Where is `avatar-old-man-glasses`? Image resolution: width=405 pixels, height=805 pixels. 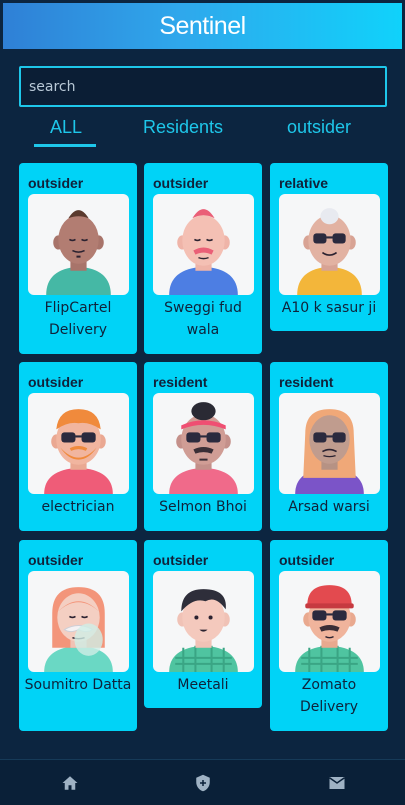
avatar-old-man-glasses is located at coordinates (329, 244).